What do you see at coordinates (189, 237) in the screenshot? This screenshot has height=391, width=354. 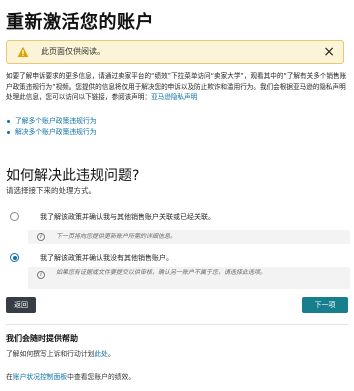 I see `option-linked-accounts-note: i 下一页将向您提供更新账户所需的详细信息。` at bounding box center [189, 237].